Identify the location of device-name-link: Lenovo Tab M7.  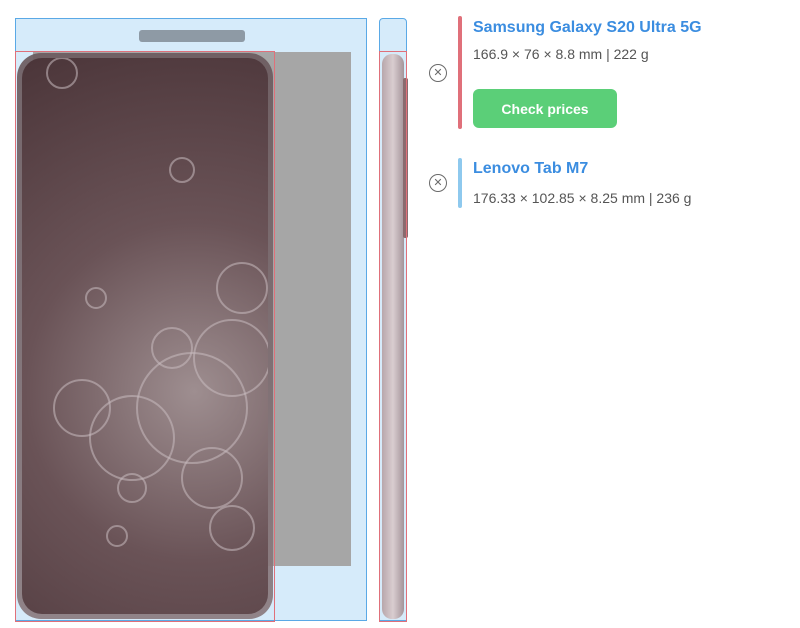
(530, 169).